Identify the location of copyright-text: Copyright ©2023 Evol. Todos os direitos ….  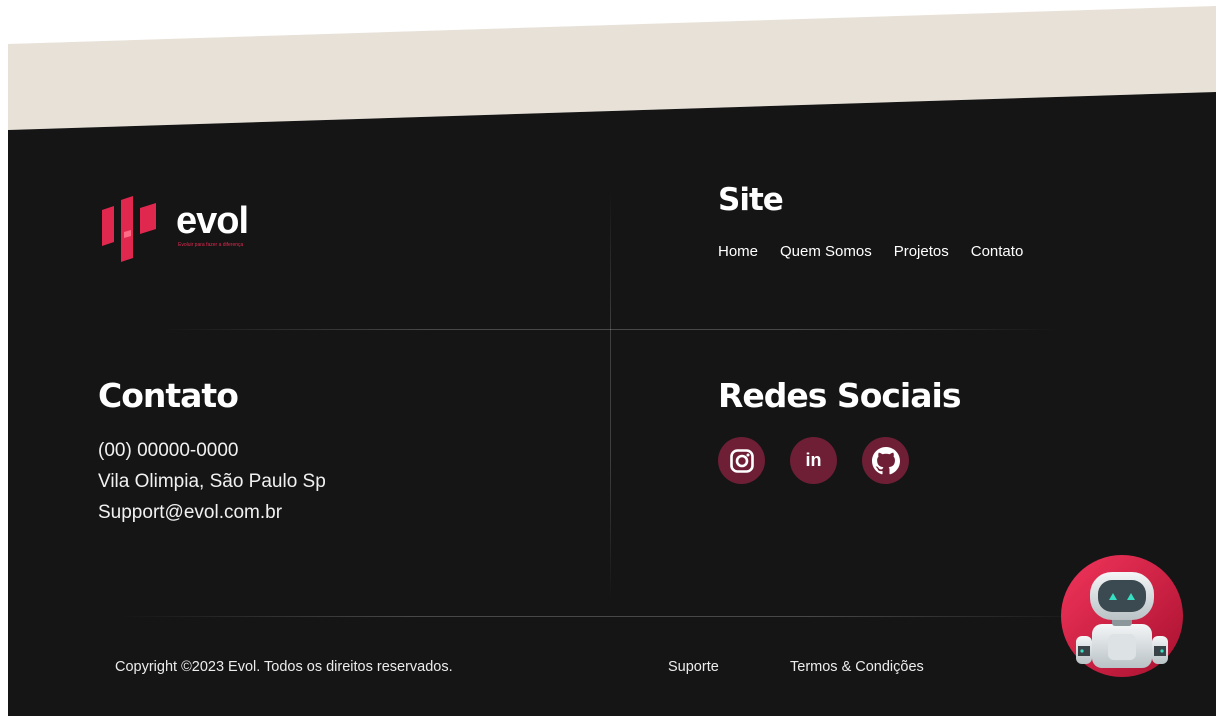
(284, 667).